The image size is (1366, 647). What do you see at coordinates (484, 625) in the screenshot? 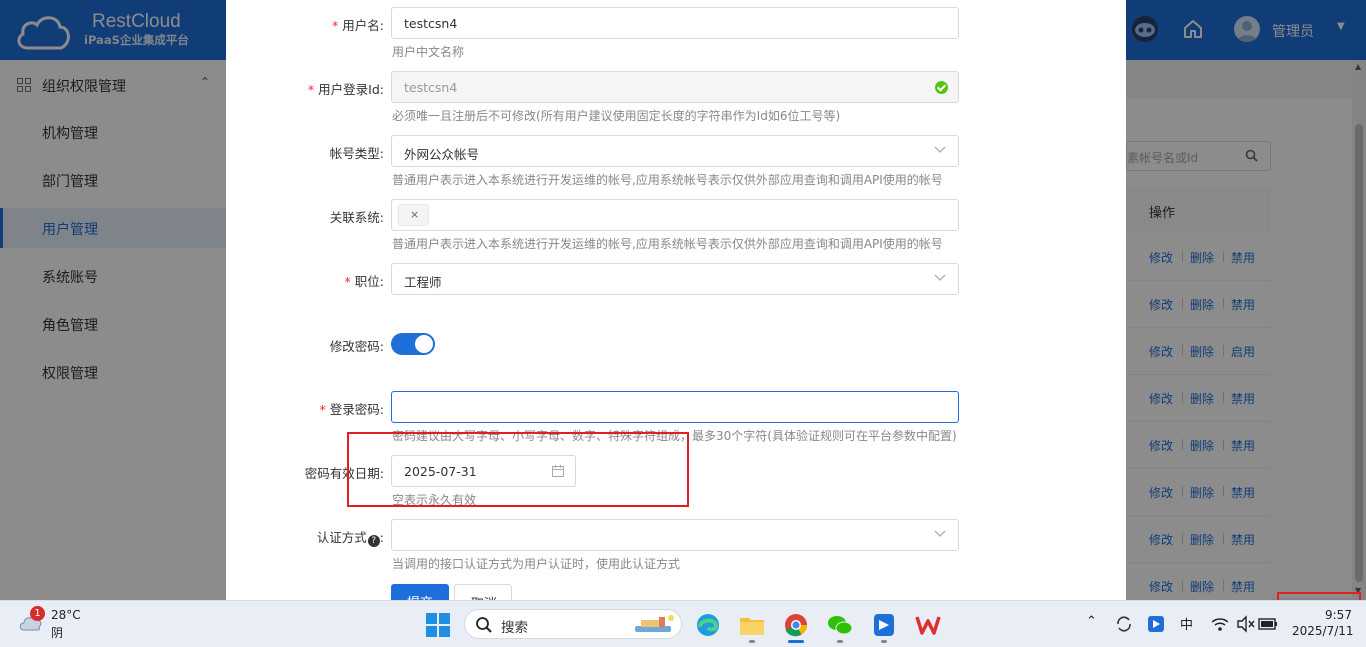
I see `search-icon` at bounding box center [484, 625].